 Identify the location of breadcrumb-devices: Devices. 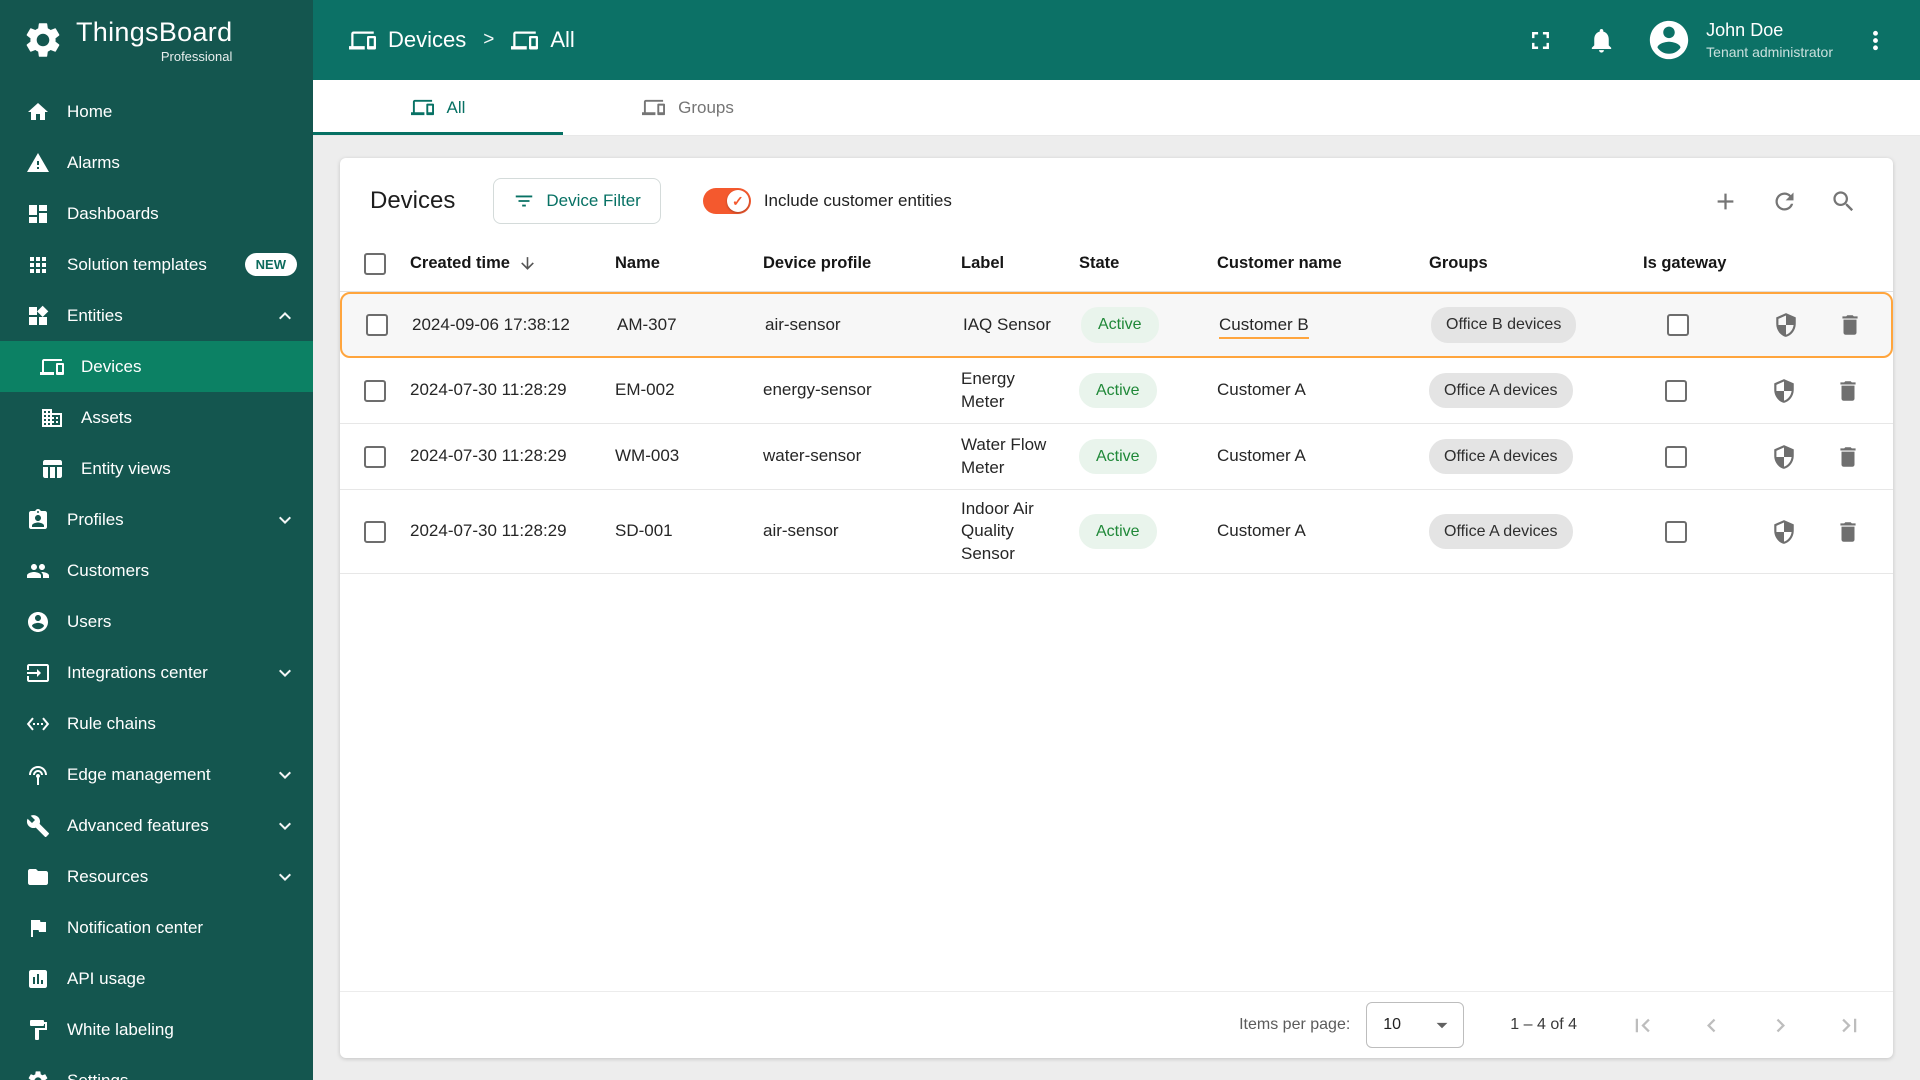
(407, 40).